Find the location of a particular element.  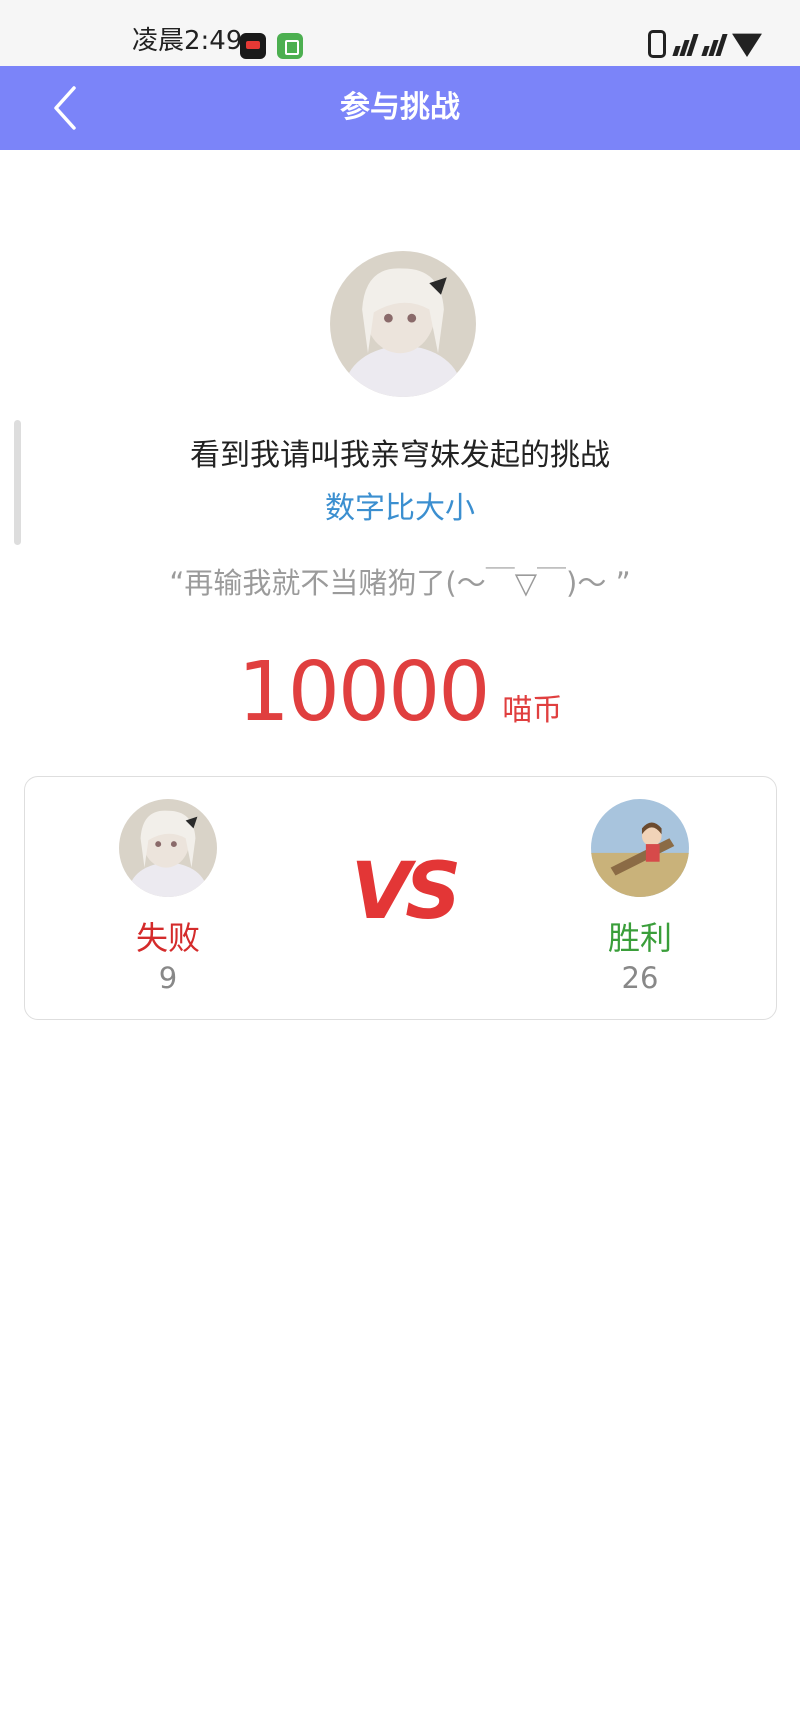

system-icons is located at coordinates (705, 44).